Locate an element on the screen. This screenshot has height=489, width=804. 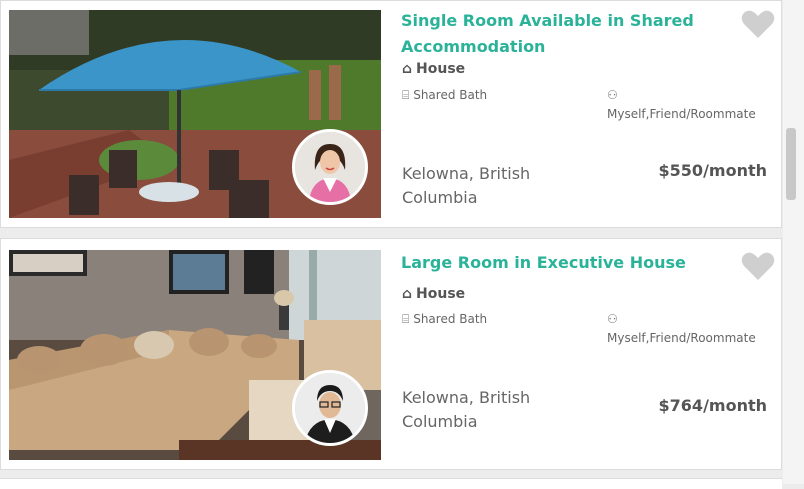
listing-price: $550/month is located at coordinates (712, 170).